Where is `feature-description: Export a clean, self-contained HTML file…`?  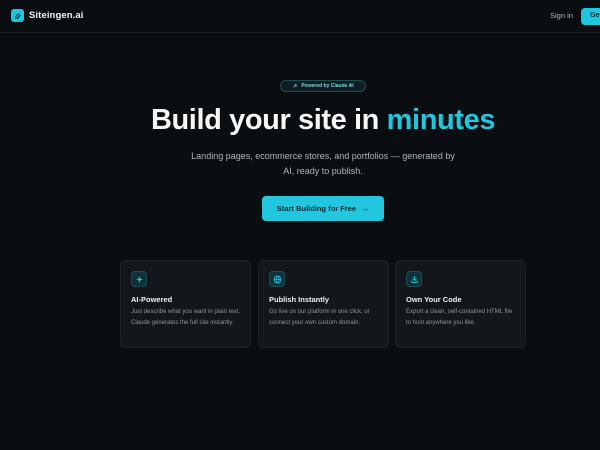
feature-description: Export a clean, self-contained HTML file… is located at coordinates (459, 317).